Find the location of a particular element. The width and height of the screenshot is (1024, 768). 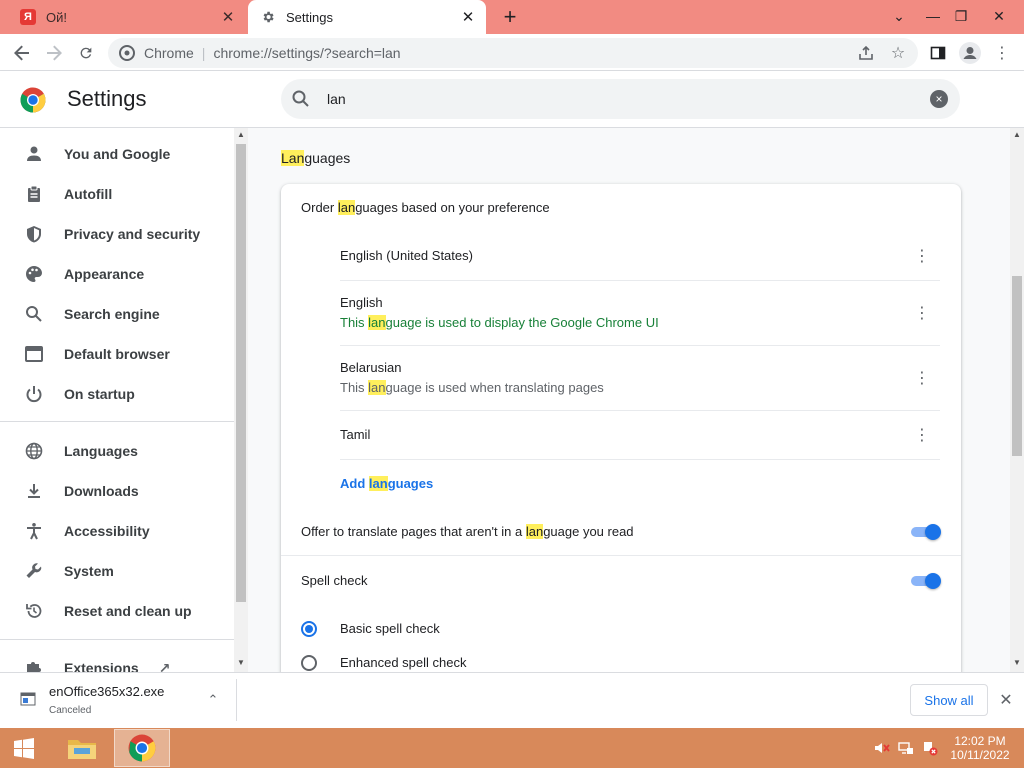

menu-kebab-icon: ⋮ is located at coordinates (1002, 53).